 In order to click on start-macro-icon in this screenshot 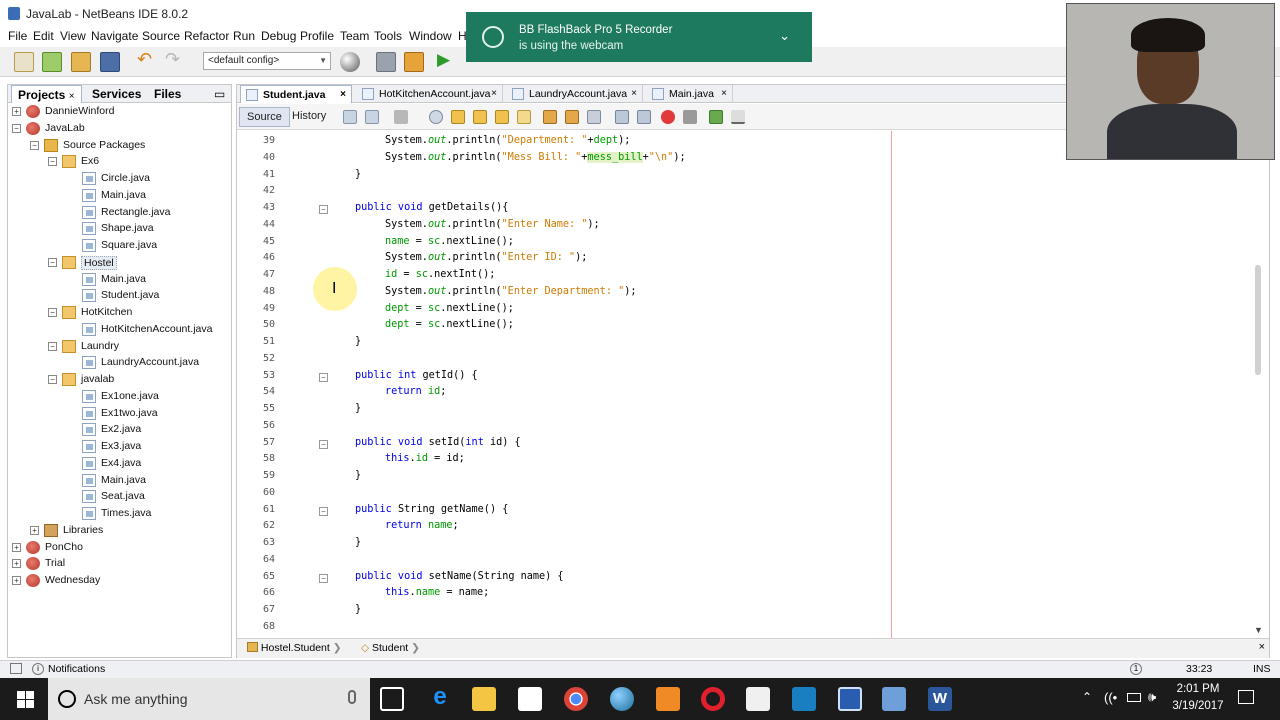, I will do `click(668, 117)`.